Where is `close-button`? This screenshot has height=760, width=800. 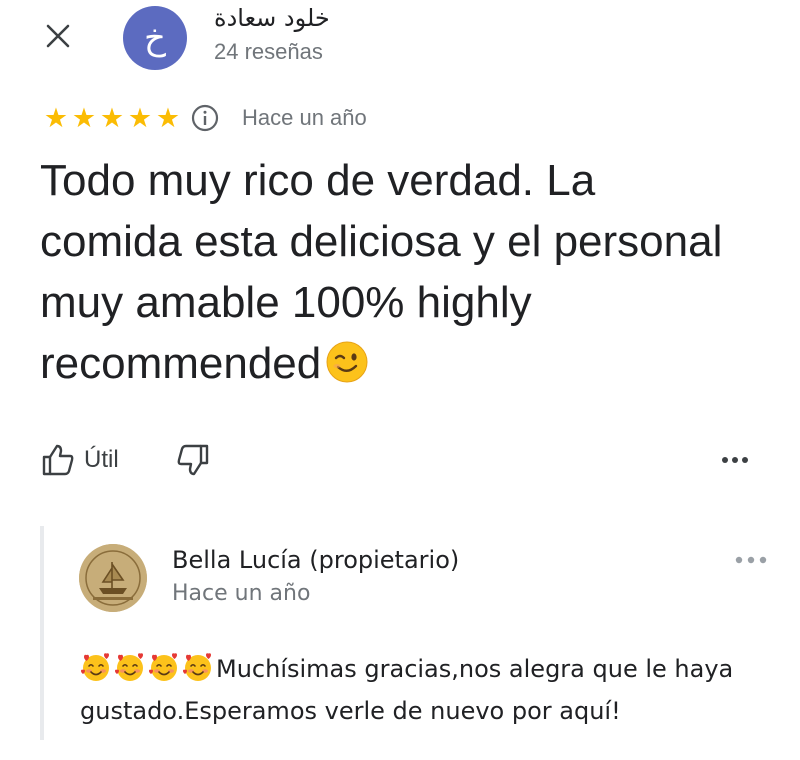 close-button is located at coordinates (58, 36).